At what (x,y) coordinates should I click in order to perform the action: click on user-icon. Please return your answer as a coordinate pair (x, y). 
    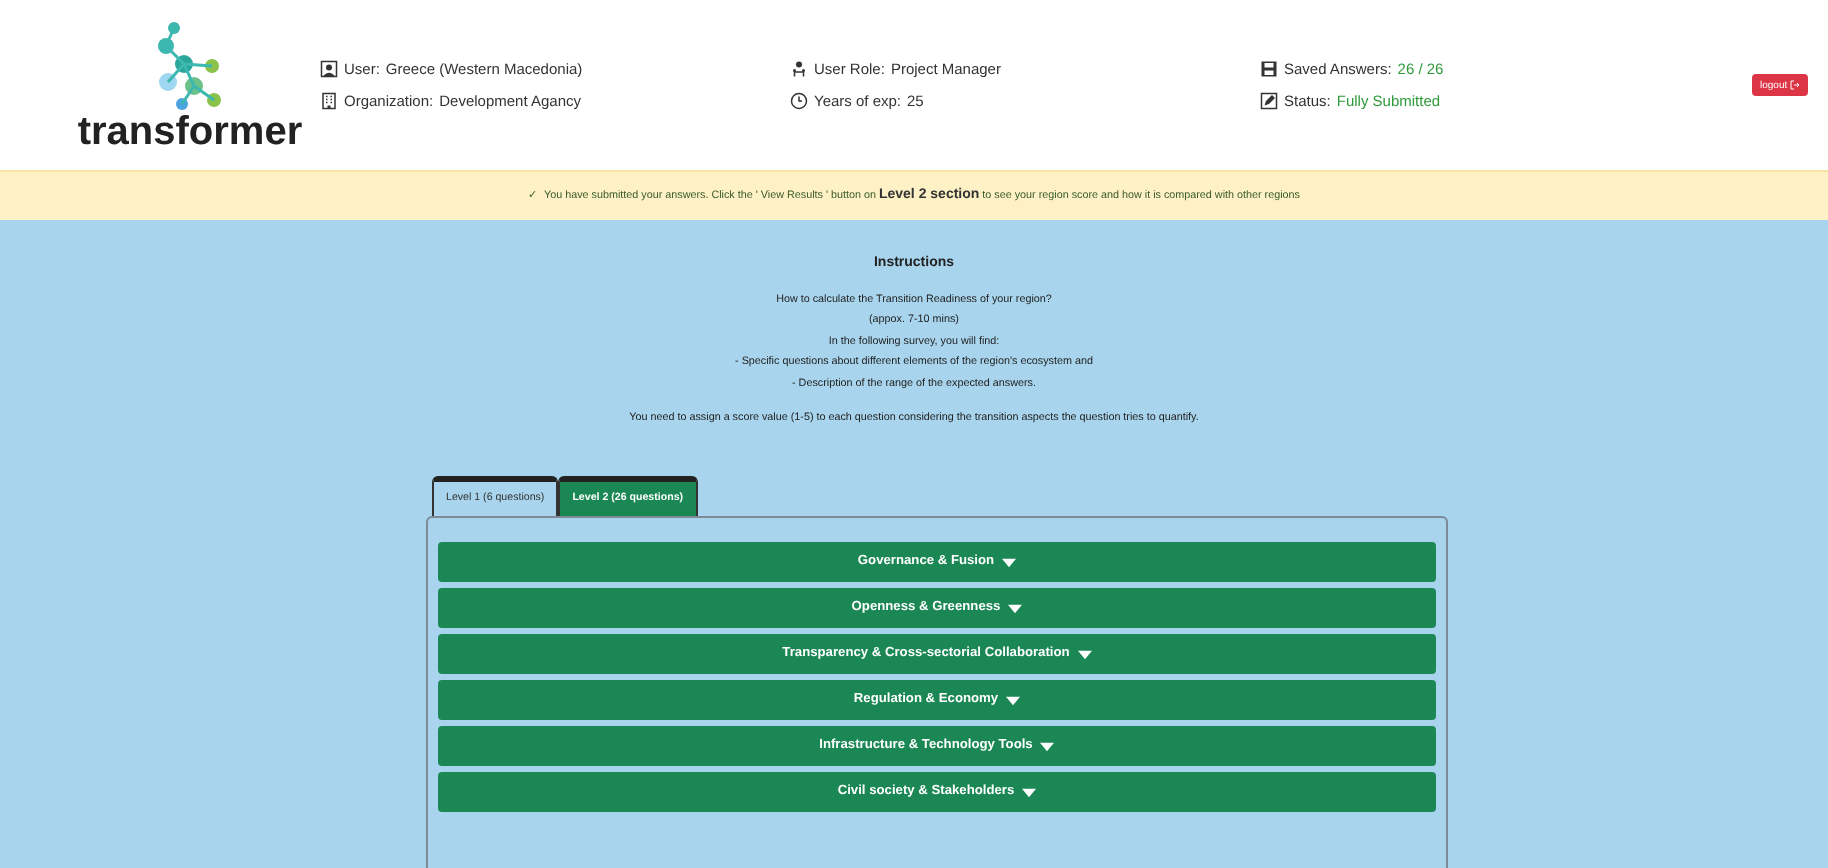
    Looking at the image, I should click on (329, 69).